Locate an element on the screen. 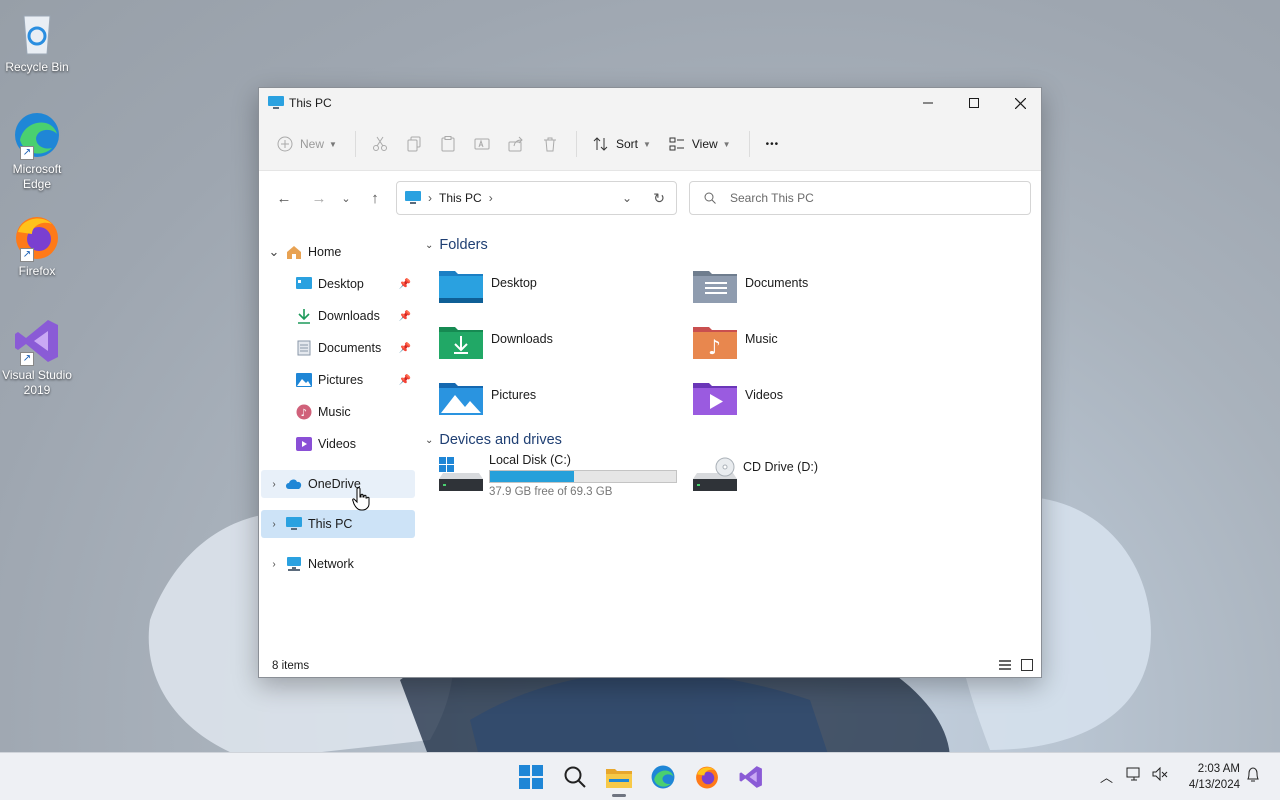 This screenshot has height=800, width=1280. clock-time: 2:03 AM is located at coordinates (1218, 769).